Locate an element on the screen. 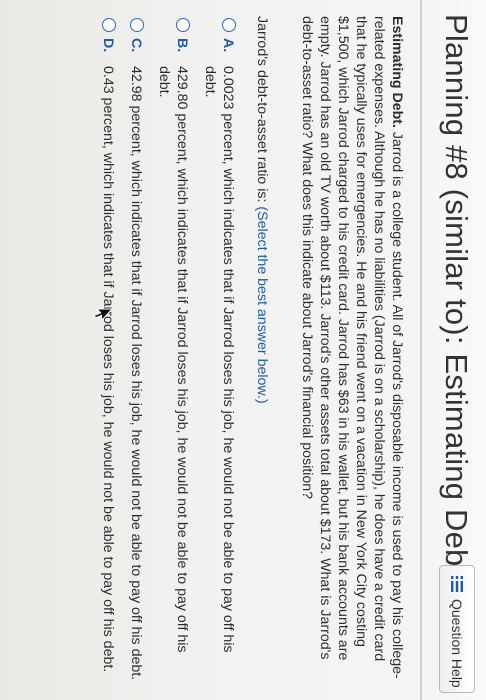 Image resolution: width=486 pixels, height=700 pixels. mouse-pointer-icon is located at coordinates (103, 315).